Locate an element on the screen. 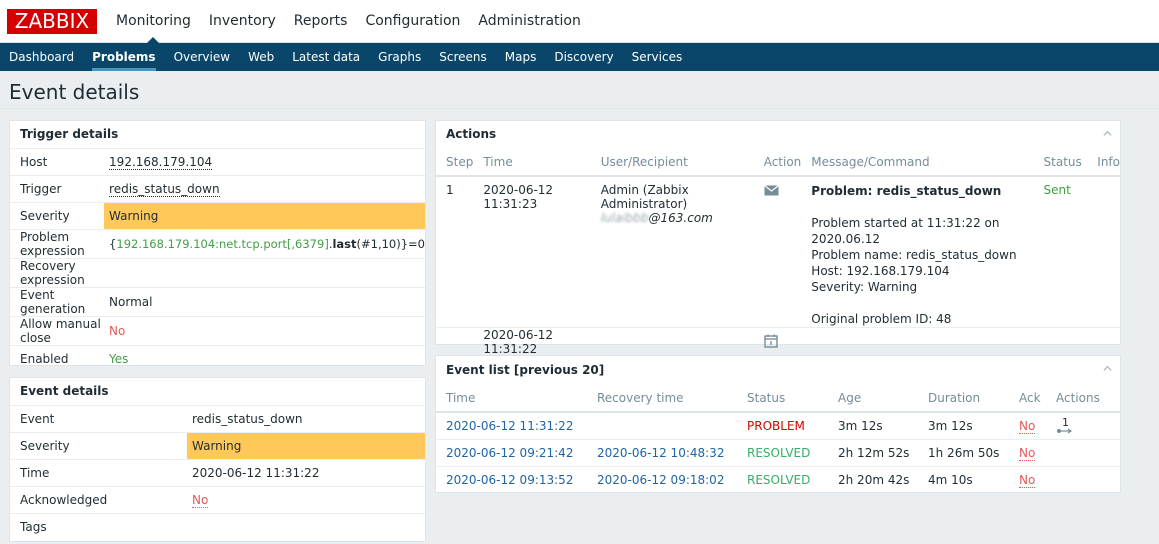  action-recipient-empty is located at coordinates (672, 342).